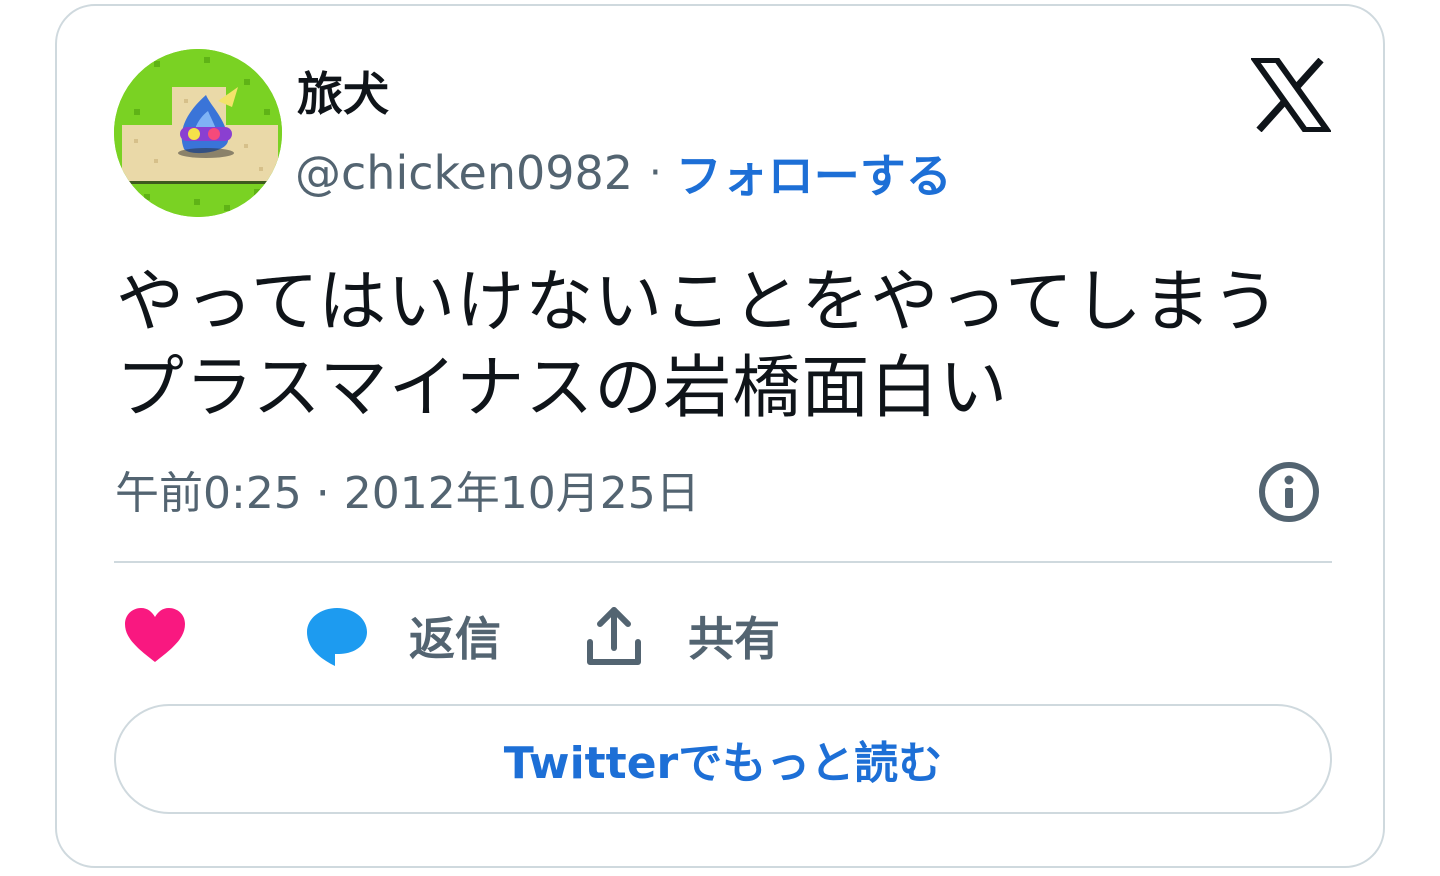 This screenshot has height=876, width=1440. What do you see at coordinates (723, 562) in the screenshot?
I see `divider` at bounding box center [723, 562].